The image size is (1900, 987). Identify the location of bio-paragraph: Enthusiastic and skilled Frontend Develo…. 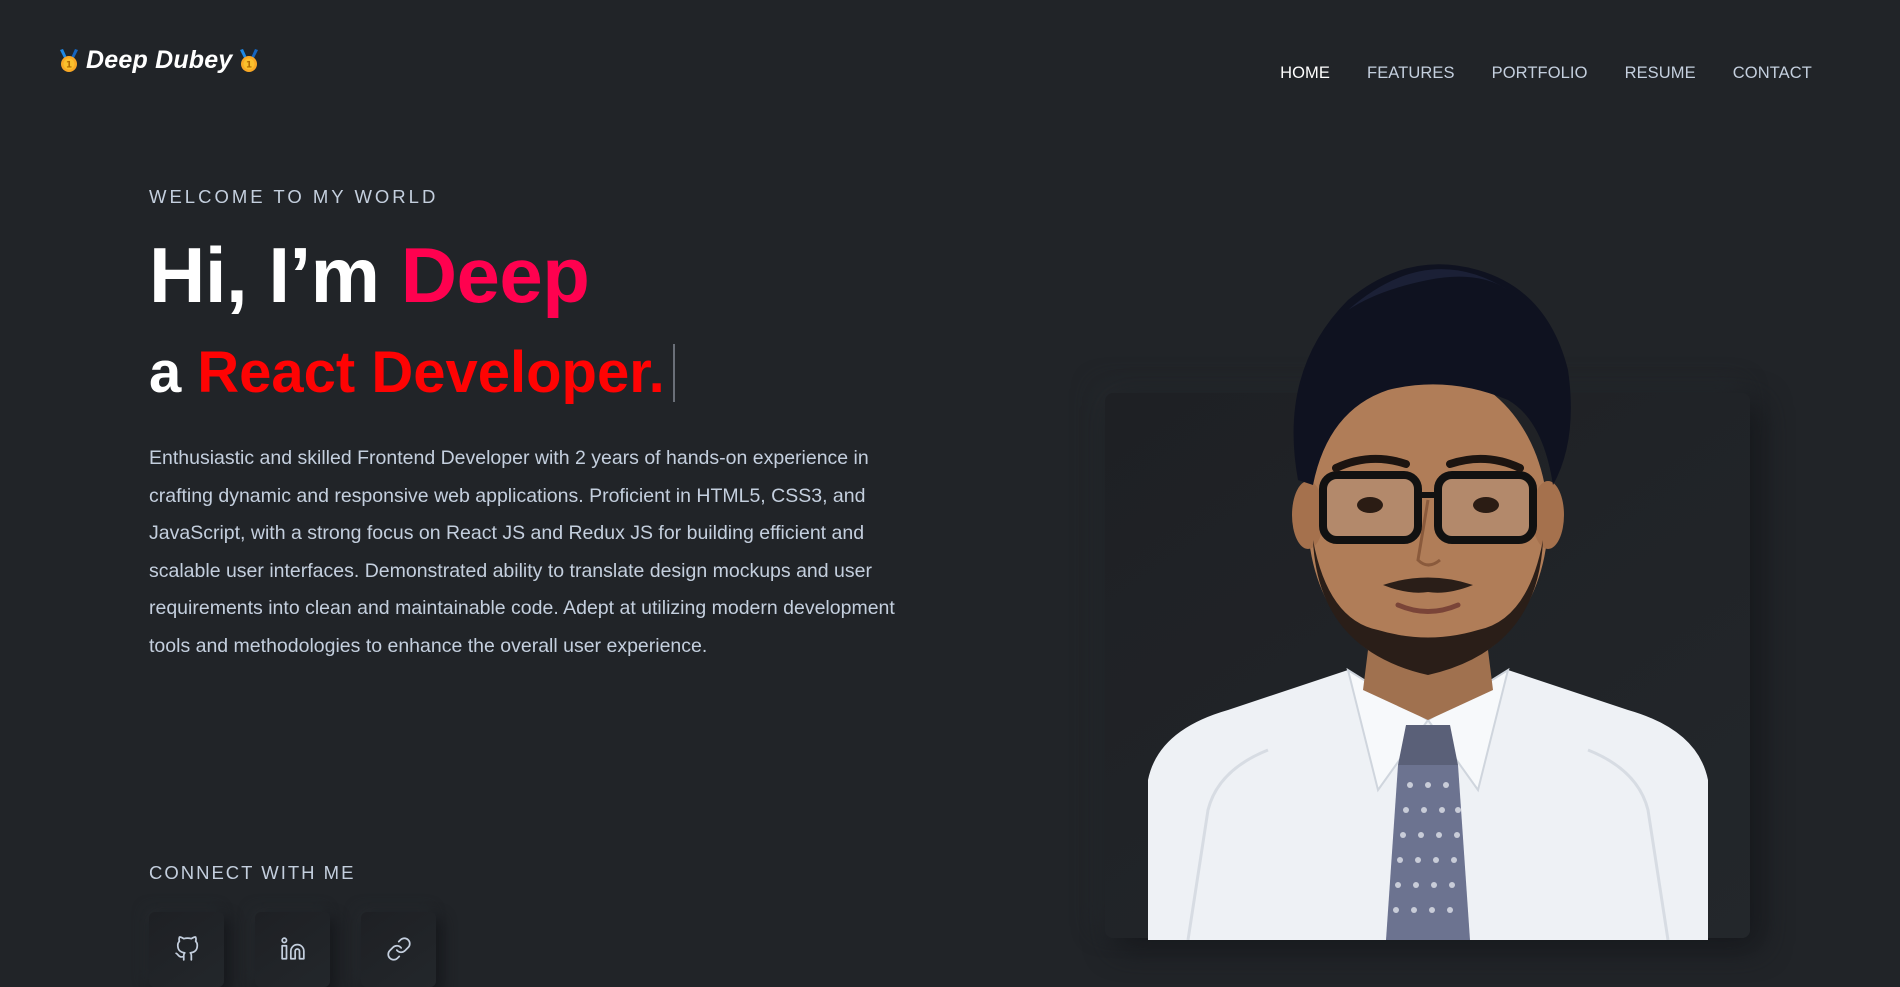
(522, 552).